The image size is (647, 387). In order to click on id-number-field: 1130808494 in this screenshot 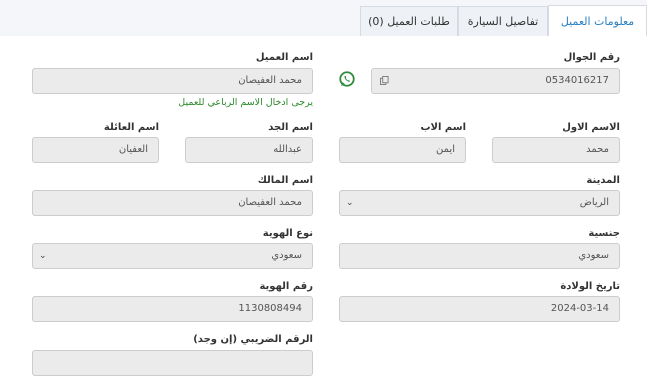, I will do `click(172, 309)`.